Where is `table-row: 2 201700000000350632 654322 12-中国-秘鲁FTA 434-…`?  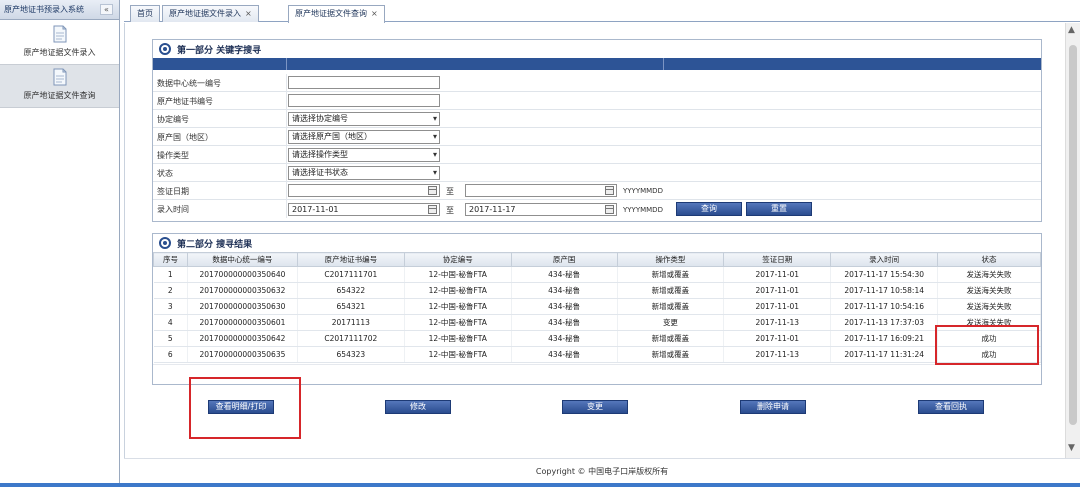 table-row: 2 201700000000350632 654322 12-中国-秘鲁FTA 434-… is located at coordinates (597, 290).